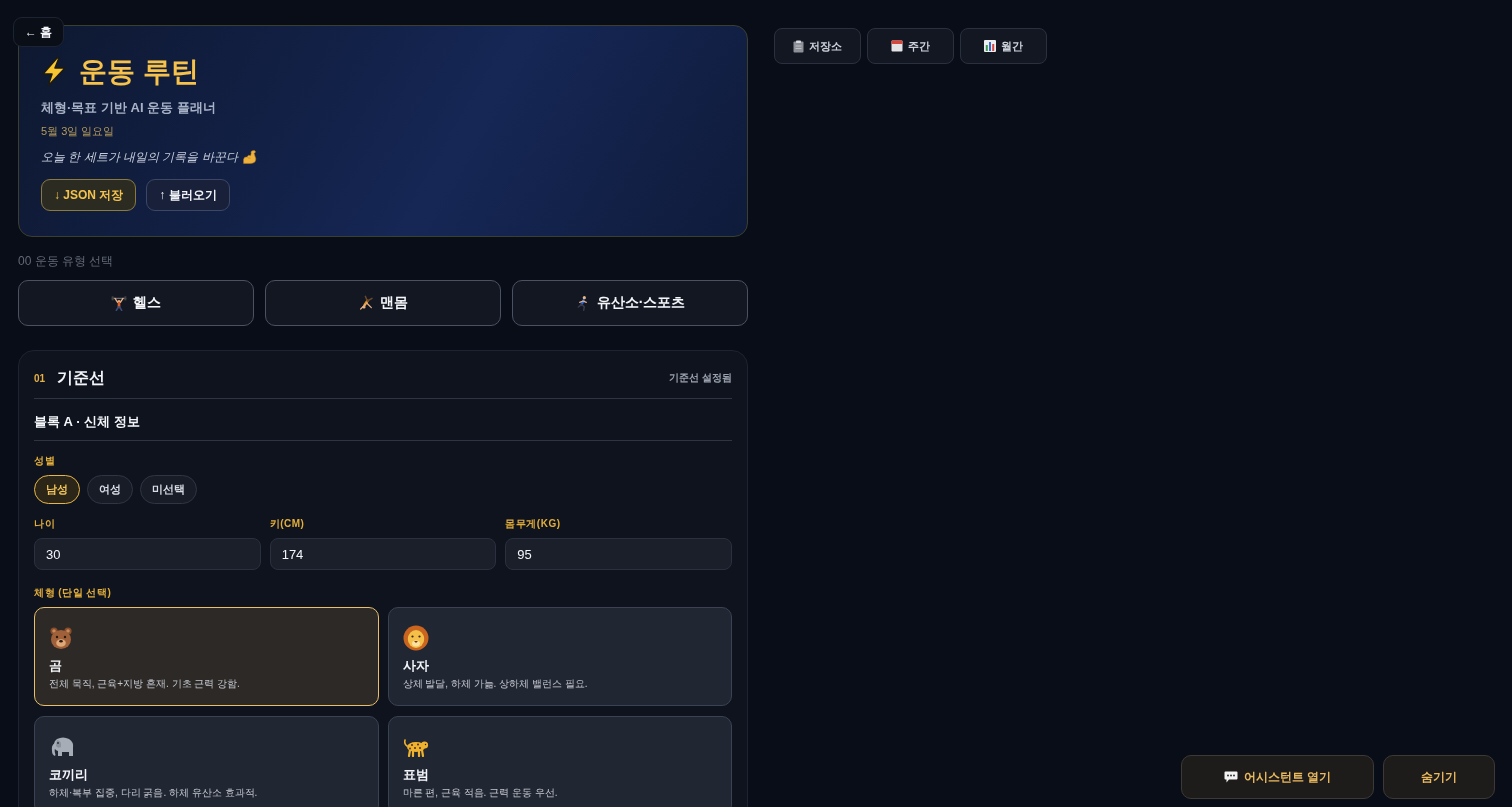  What do you see at coordinates (1003, 46) in the screenshot?
I see `toolbar-button: 월간` at bounding box center [1003, 46].